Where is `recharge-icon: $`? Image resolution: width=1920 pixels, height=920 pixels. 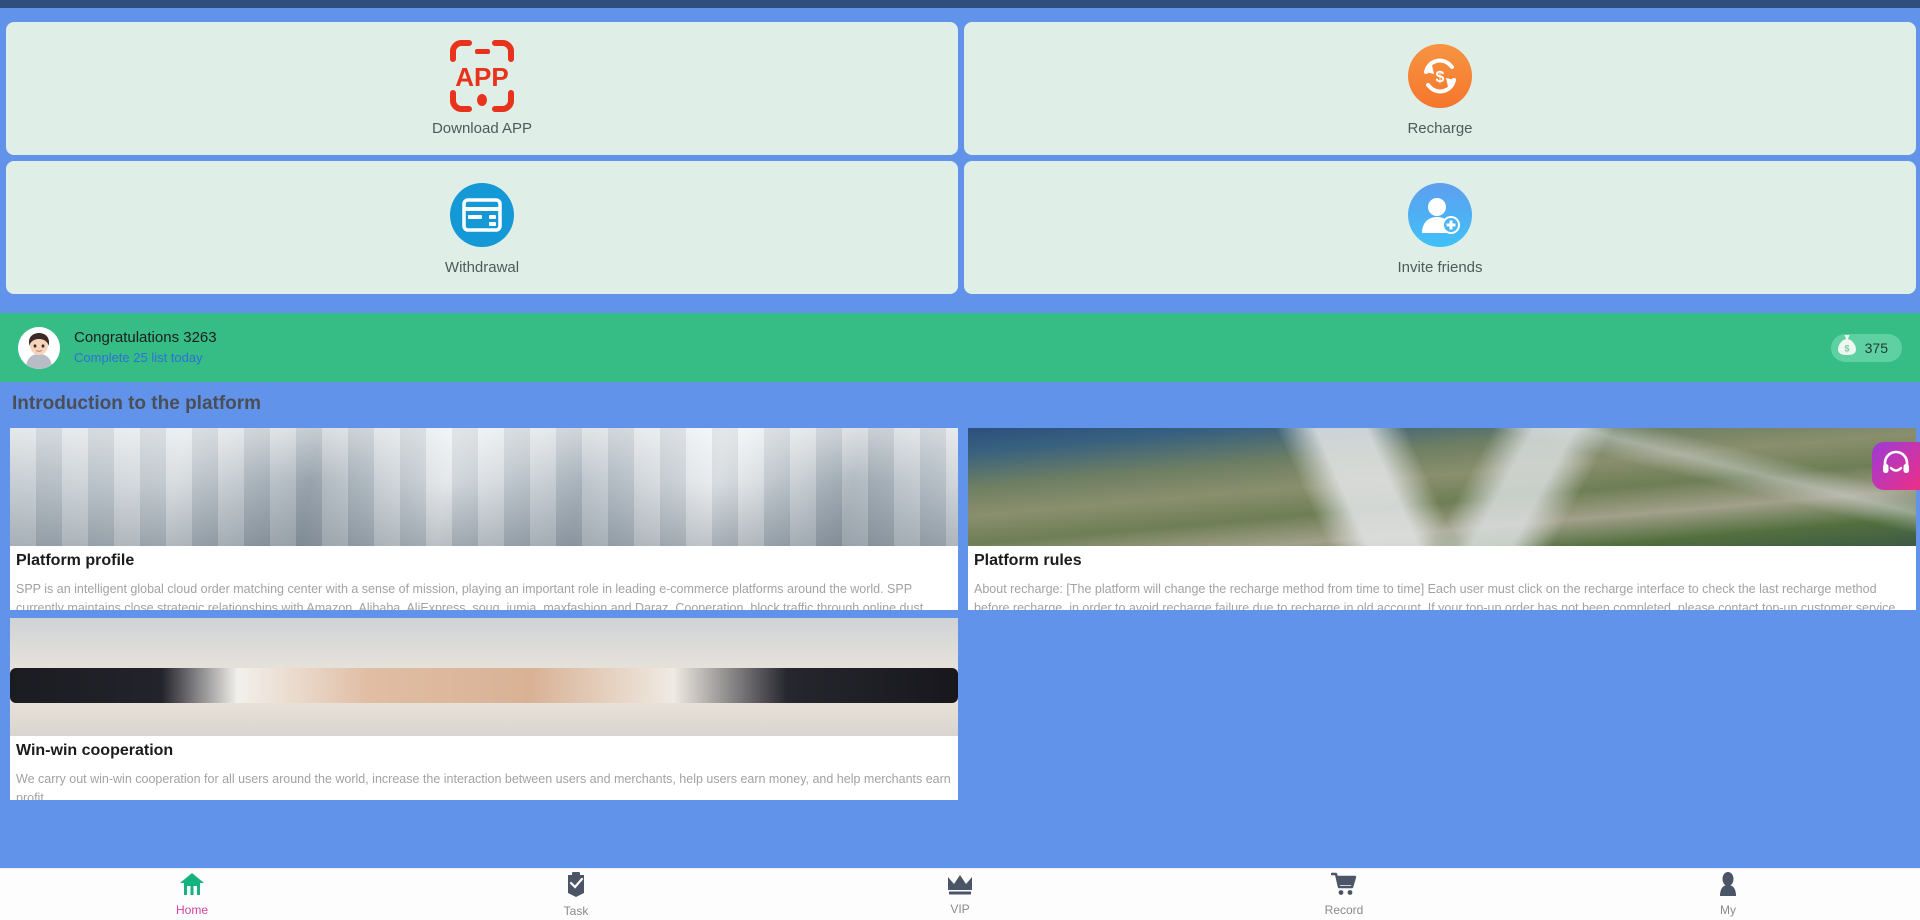 recharge-icon: $ is located at coordinates (1440, 76).